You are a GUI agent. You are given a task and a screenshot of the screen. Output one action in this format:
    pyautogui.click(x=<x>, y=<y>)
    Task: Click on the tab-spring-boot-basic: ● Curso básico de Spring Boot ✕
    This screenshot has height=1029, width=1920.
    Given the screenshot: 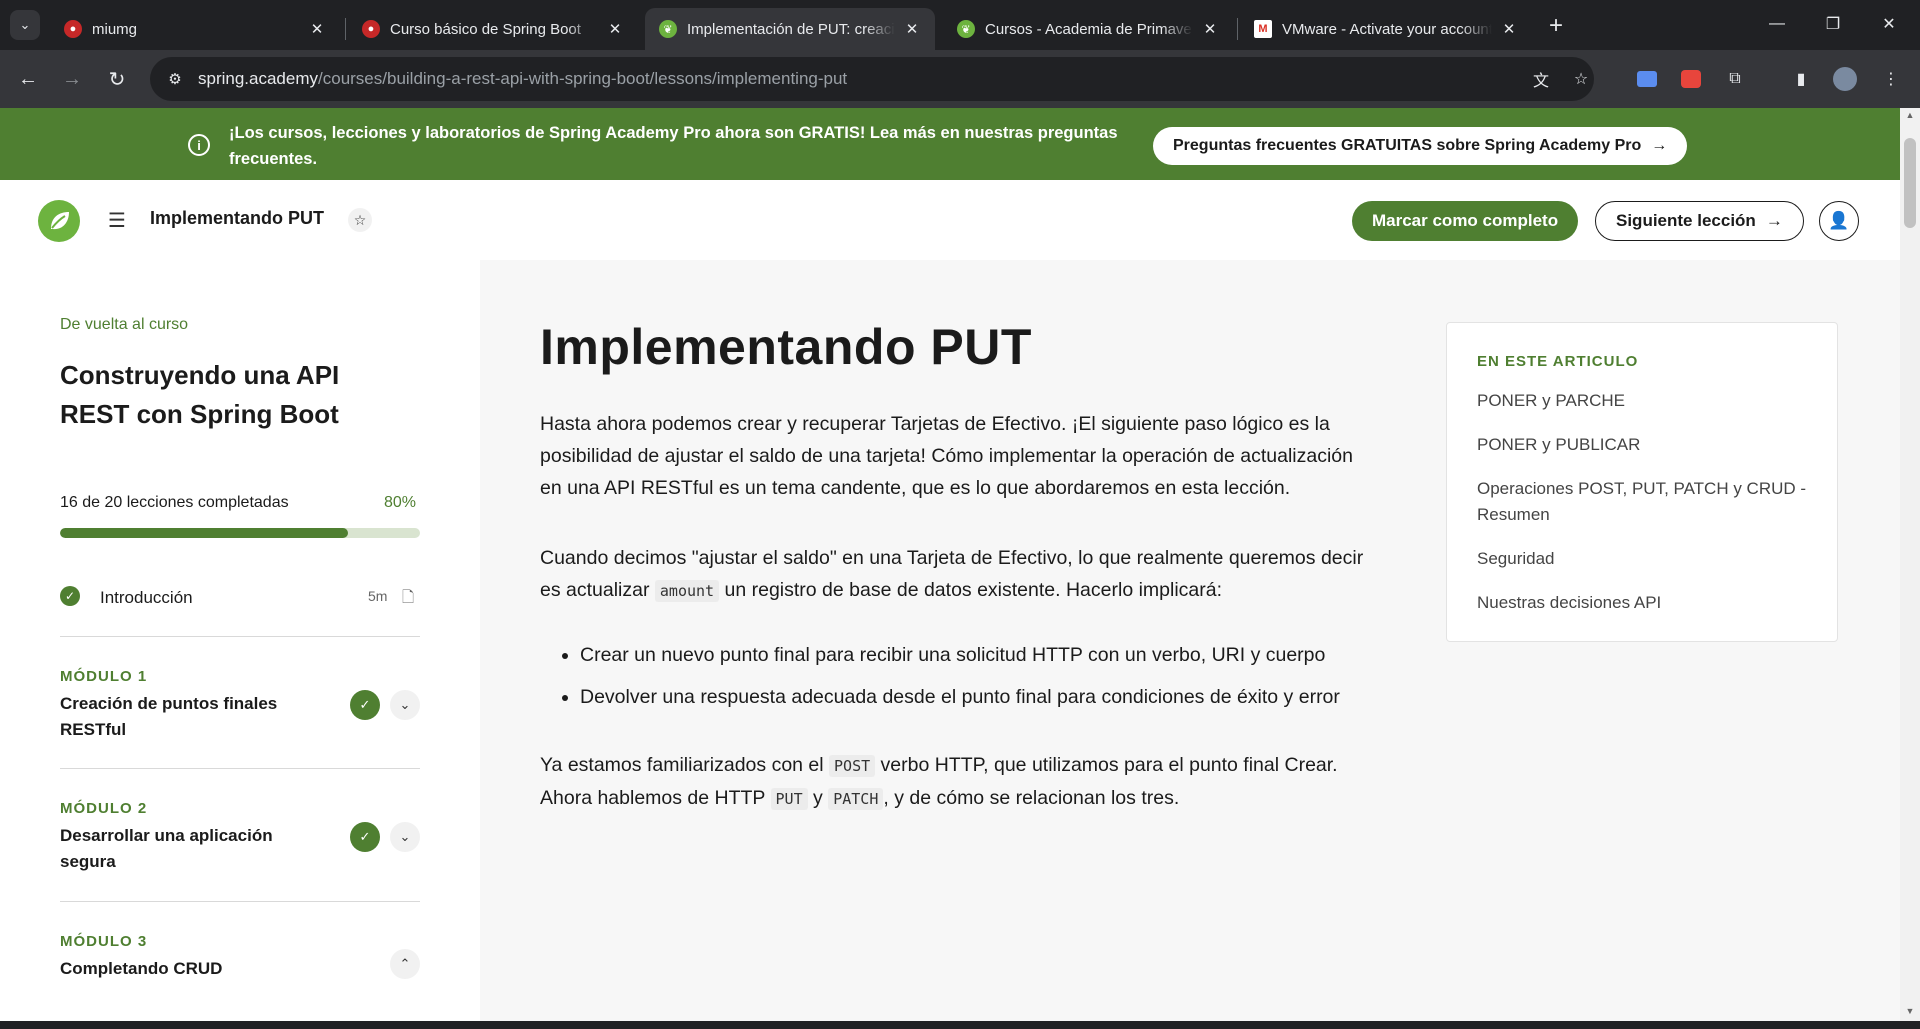 What is the action you would take?
    pyautogui.click(x=493, y=29)
    